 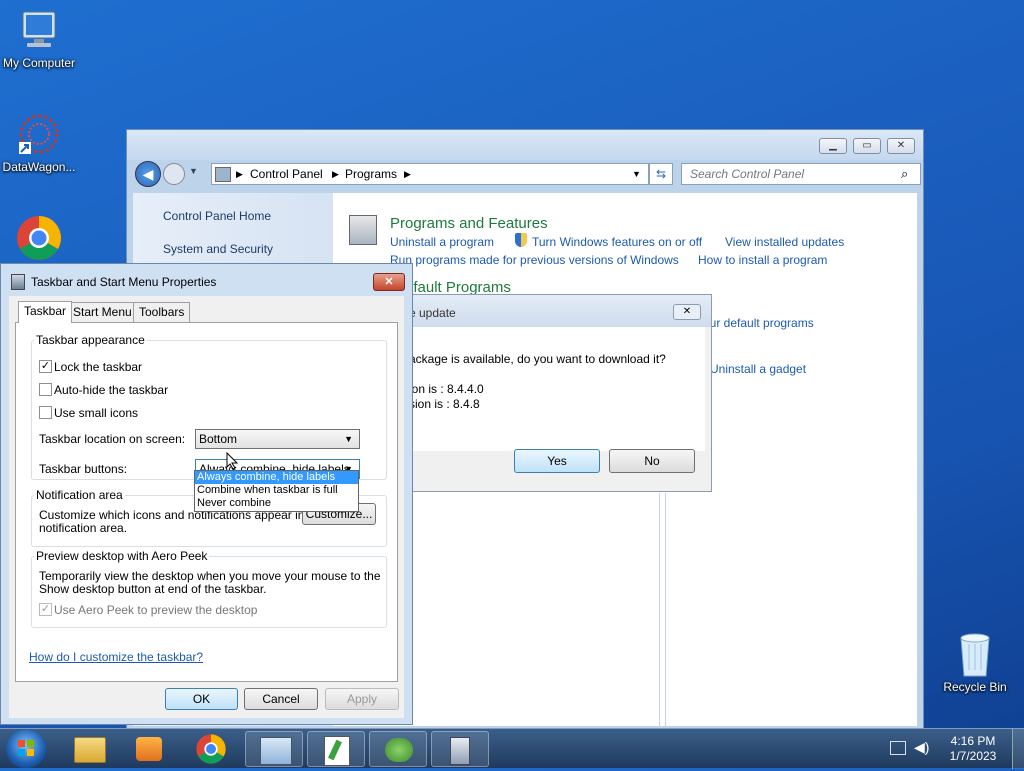 What do you see at coordinates (102, 312) in the screenshot?
I see `tab-start-menu: Start Menu` at bounding box center [102, 312].